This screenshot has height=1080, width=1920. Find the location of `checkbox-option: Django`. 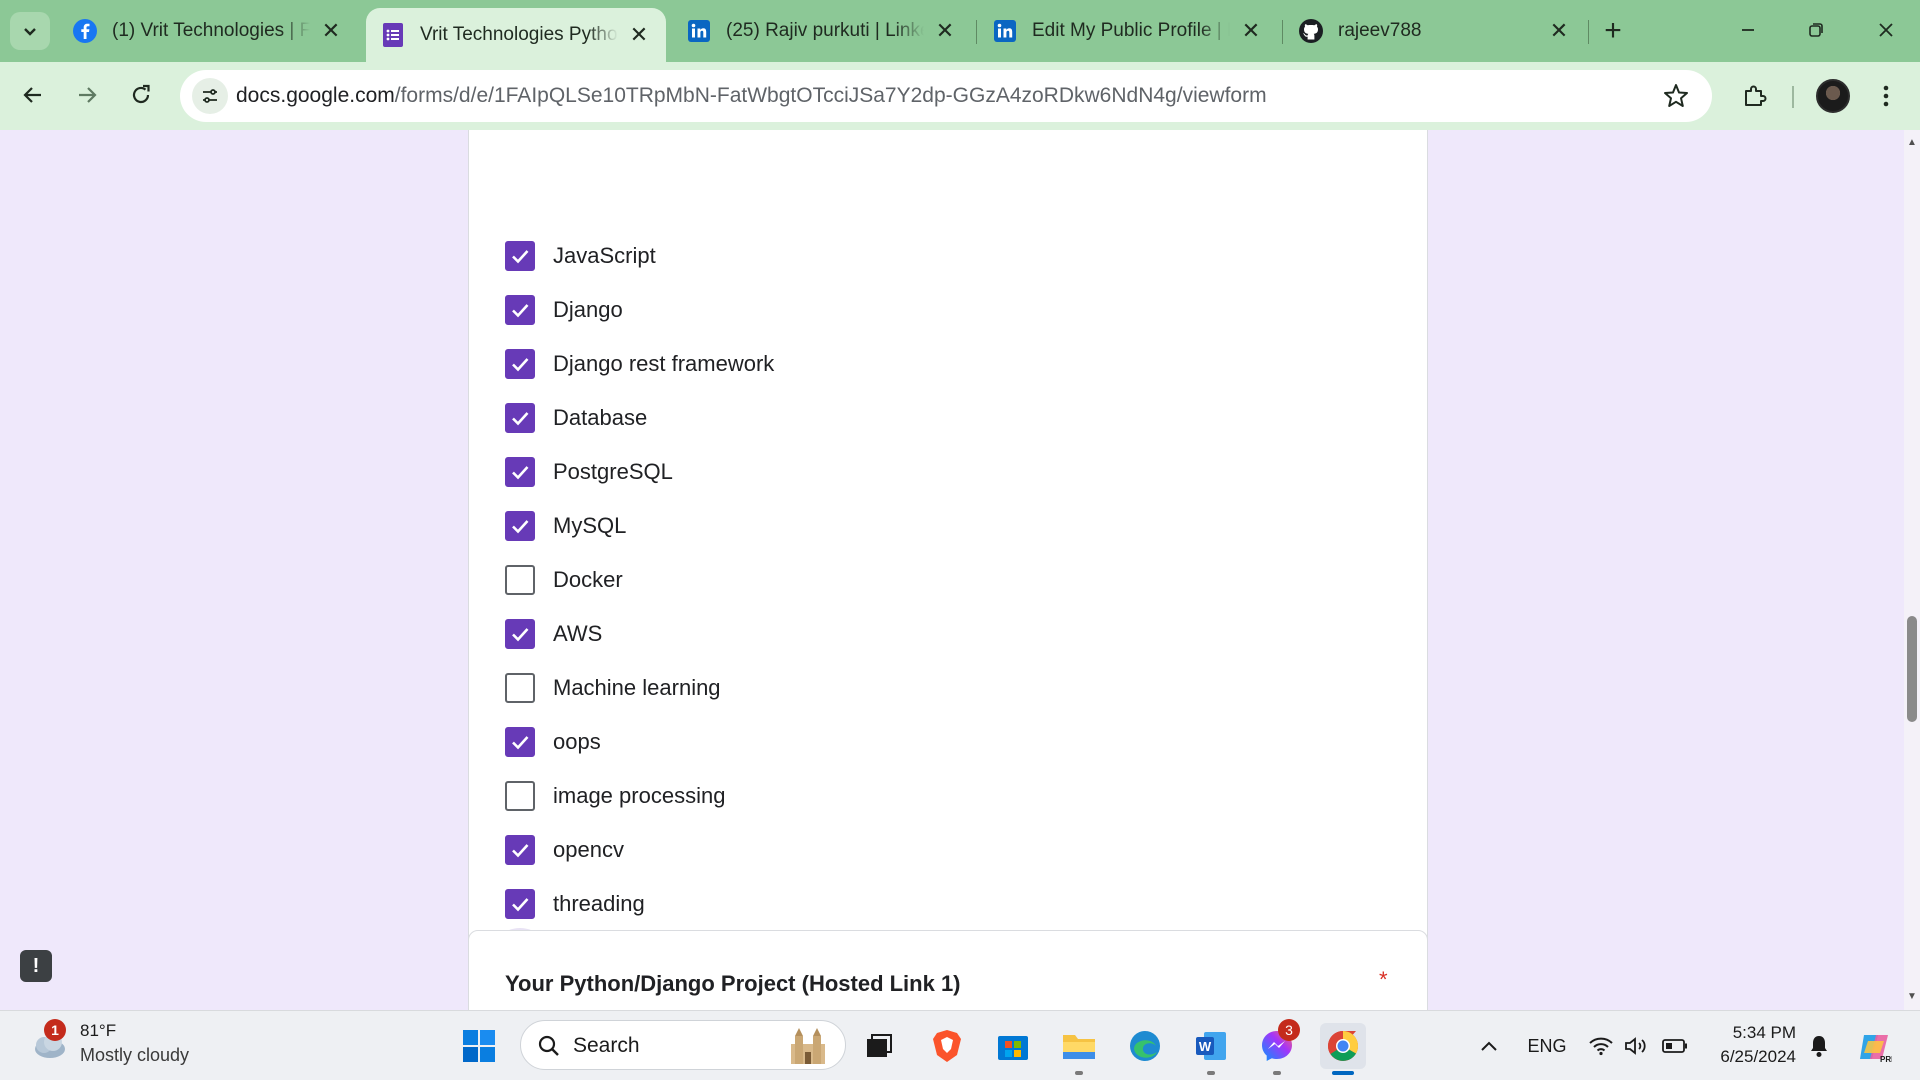

checkbox-option: Django is located at coordinates (564, 310).